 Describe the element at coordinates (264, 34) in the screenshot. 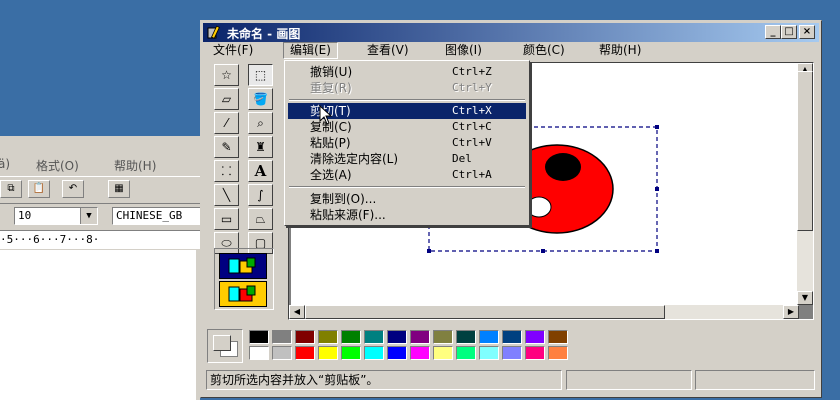

I see `paint-title: 未命名 - 画图` at that location.